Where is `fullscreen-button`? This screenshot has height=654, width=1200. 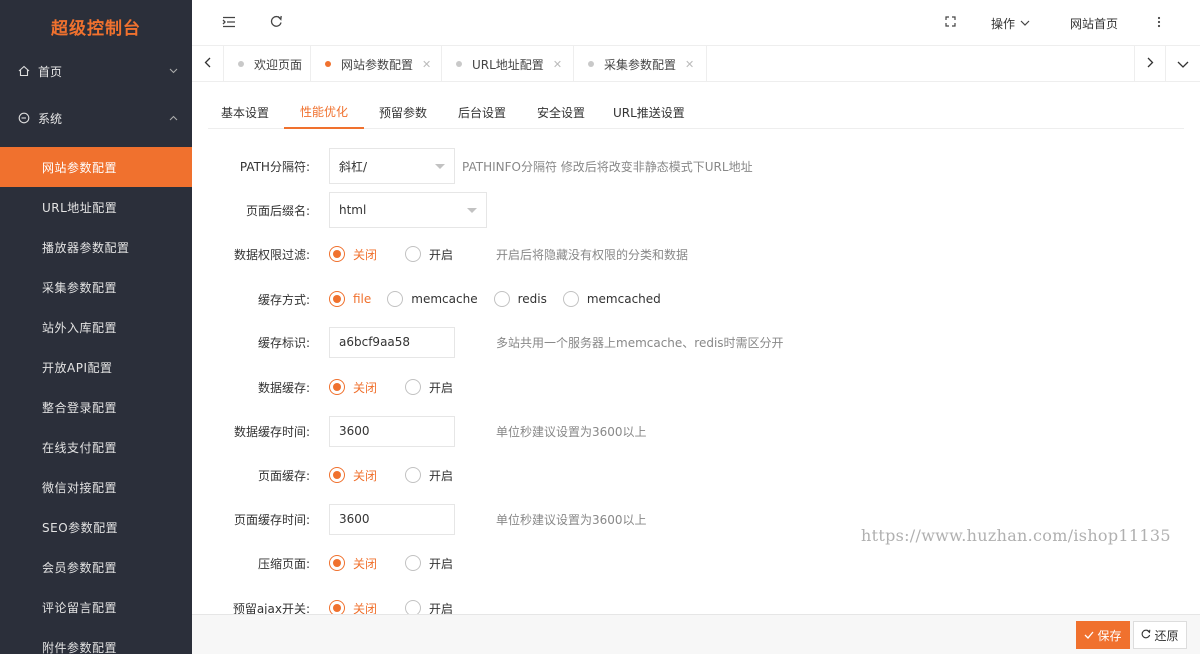
fullscreen-button is located at coordinates (950, 23).